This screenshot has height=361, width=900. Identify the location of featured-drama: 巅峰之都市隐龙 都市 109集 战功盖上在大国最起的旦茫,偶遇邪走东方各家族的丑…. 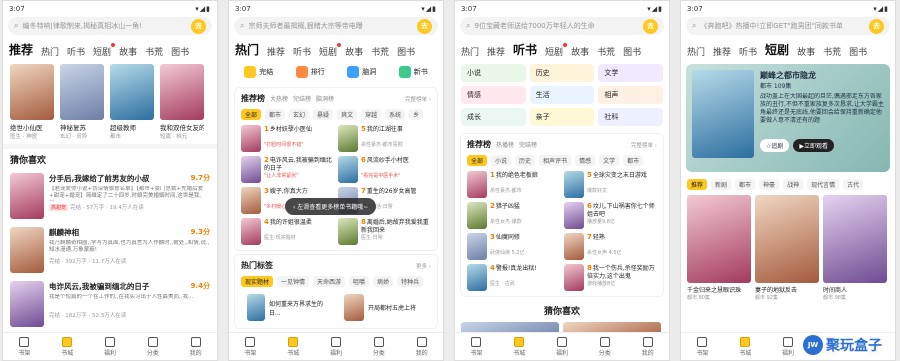
(788, 118).